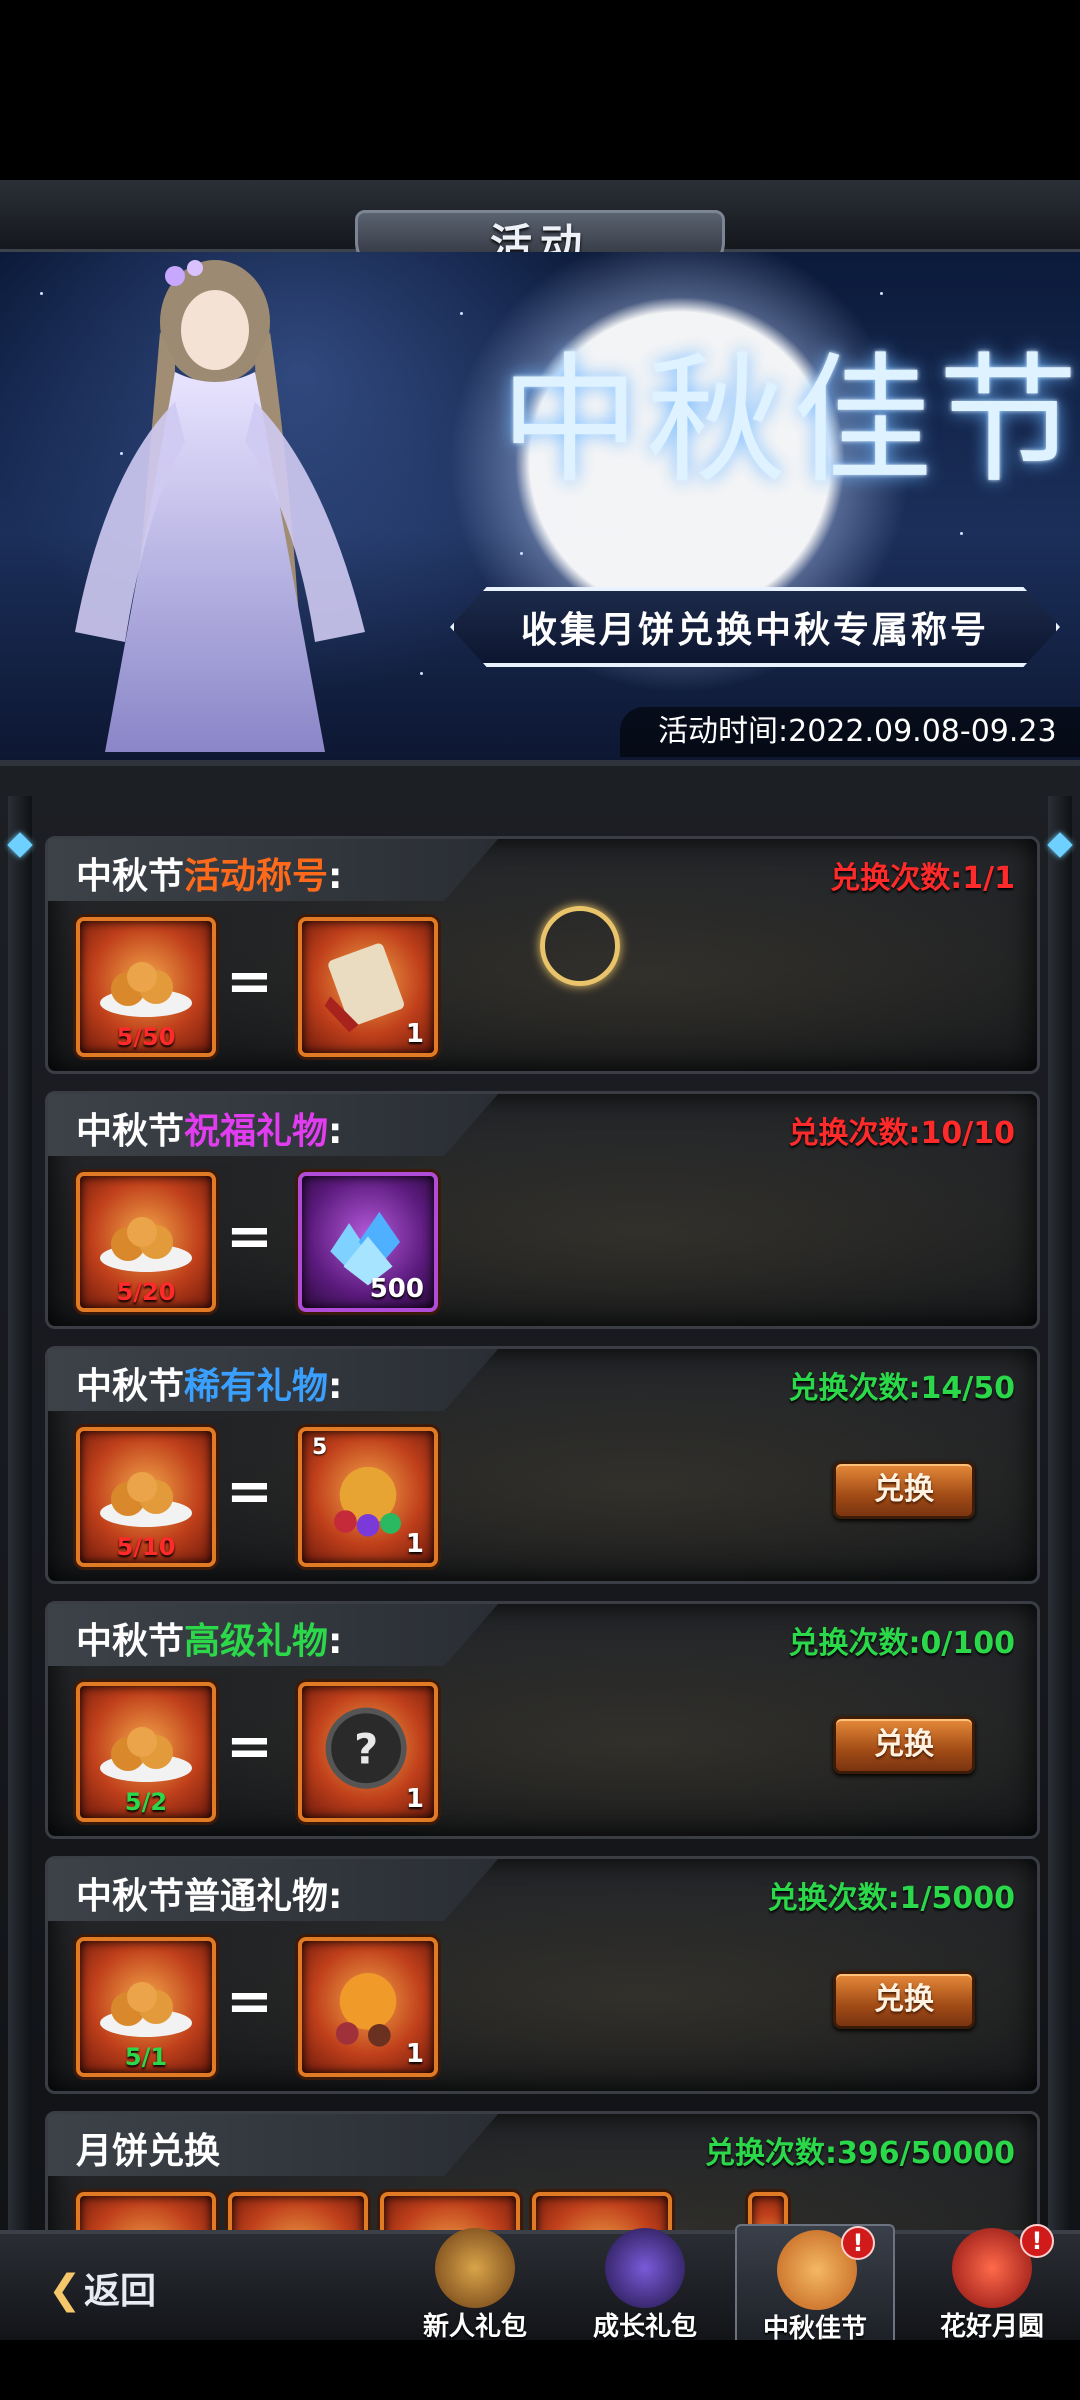  Describe the element at coordinates (992, 2286) in the screenshot. I see `tab-full-moon: ! 花好月圆` at that location.